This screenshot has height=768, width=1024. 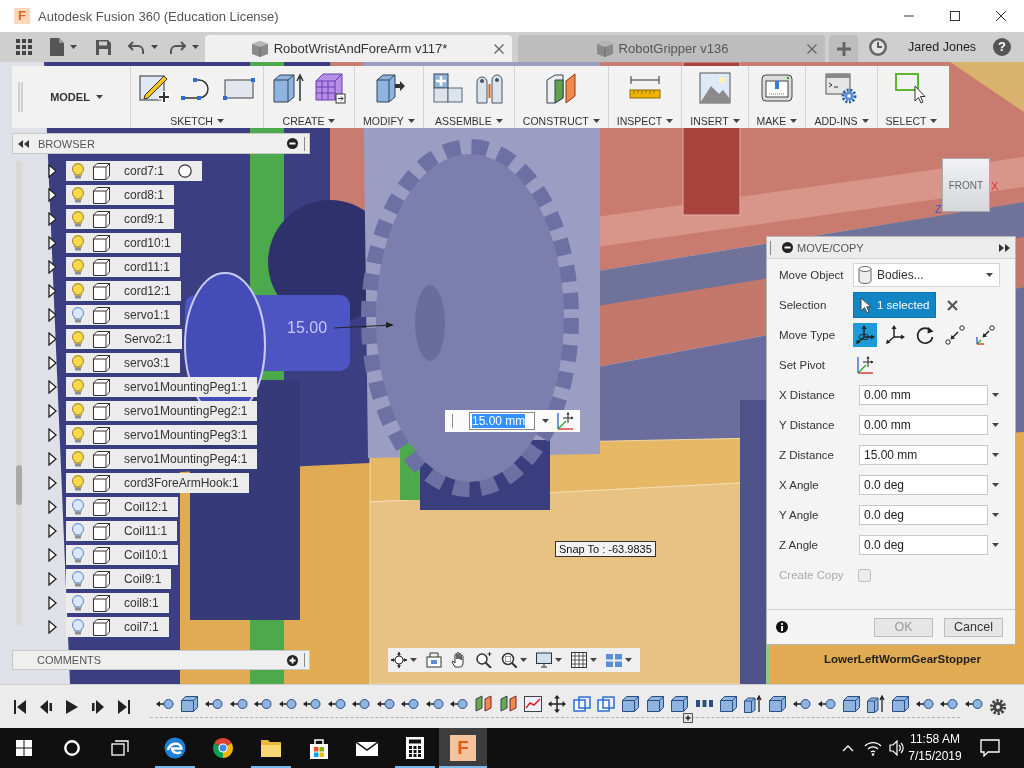 I want to click on browser-item: Servo2:1, so click(x=124, y=339).